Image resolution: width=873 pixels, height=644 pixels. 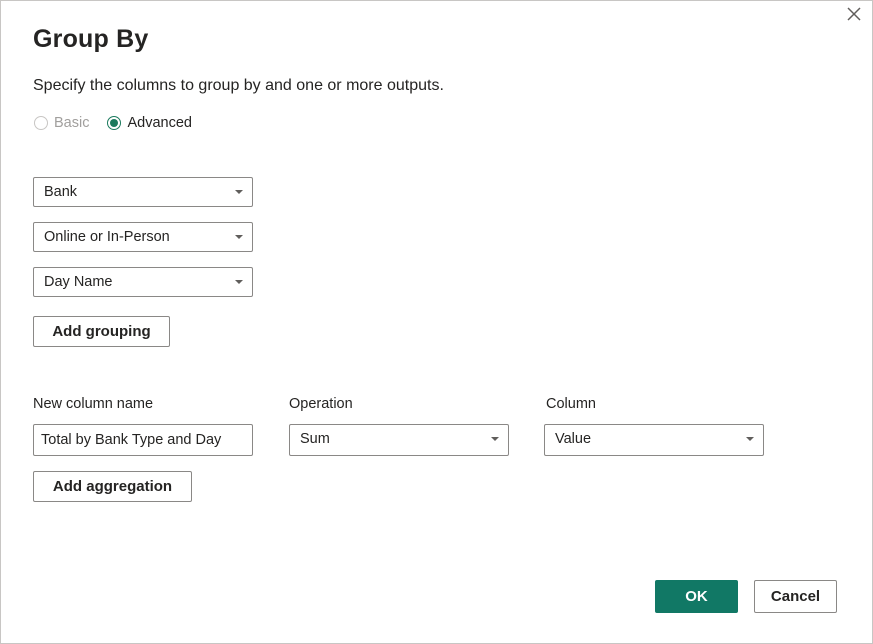 I want to click on group-by-select-value: Bank, so click(x=61, y=192).